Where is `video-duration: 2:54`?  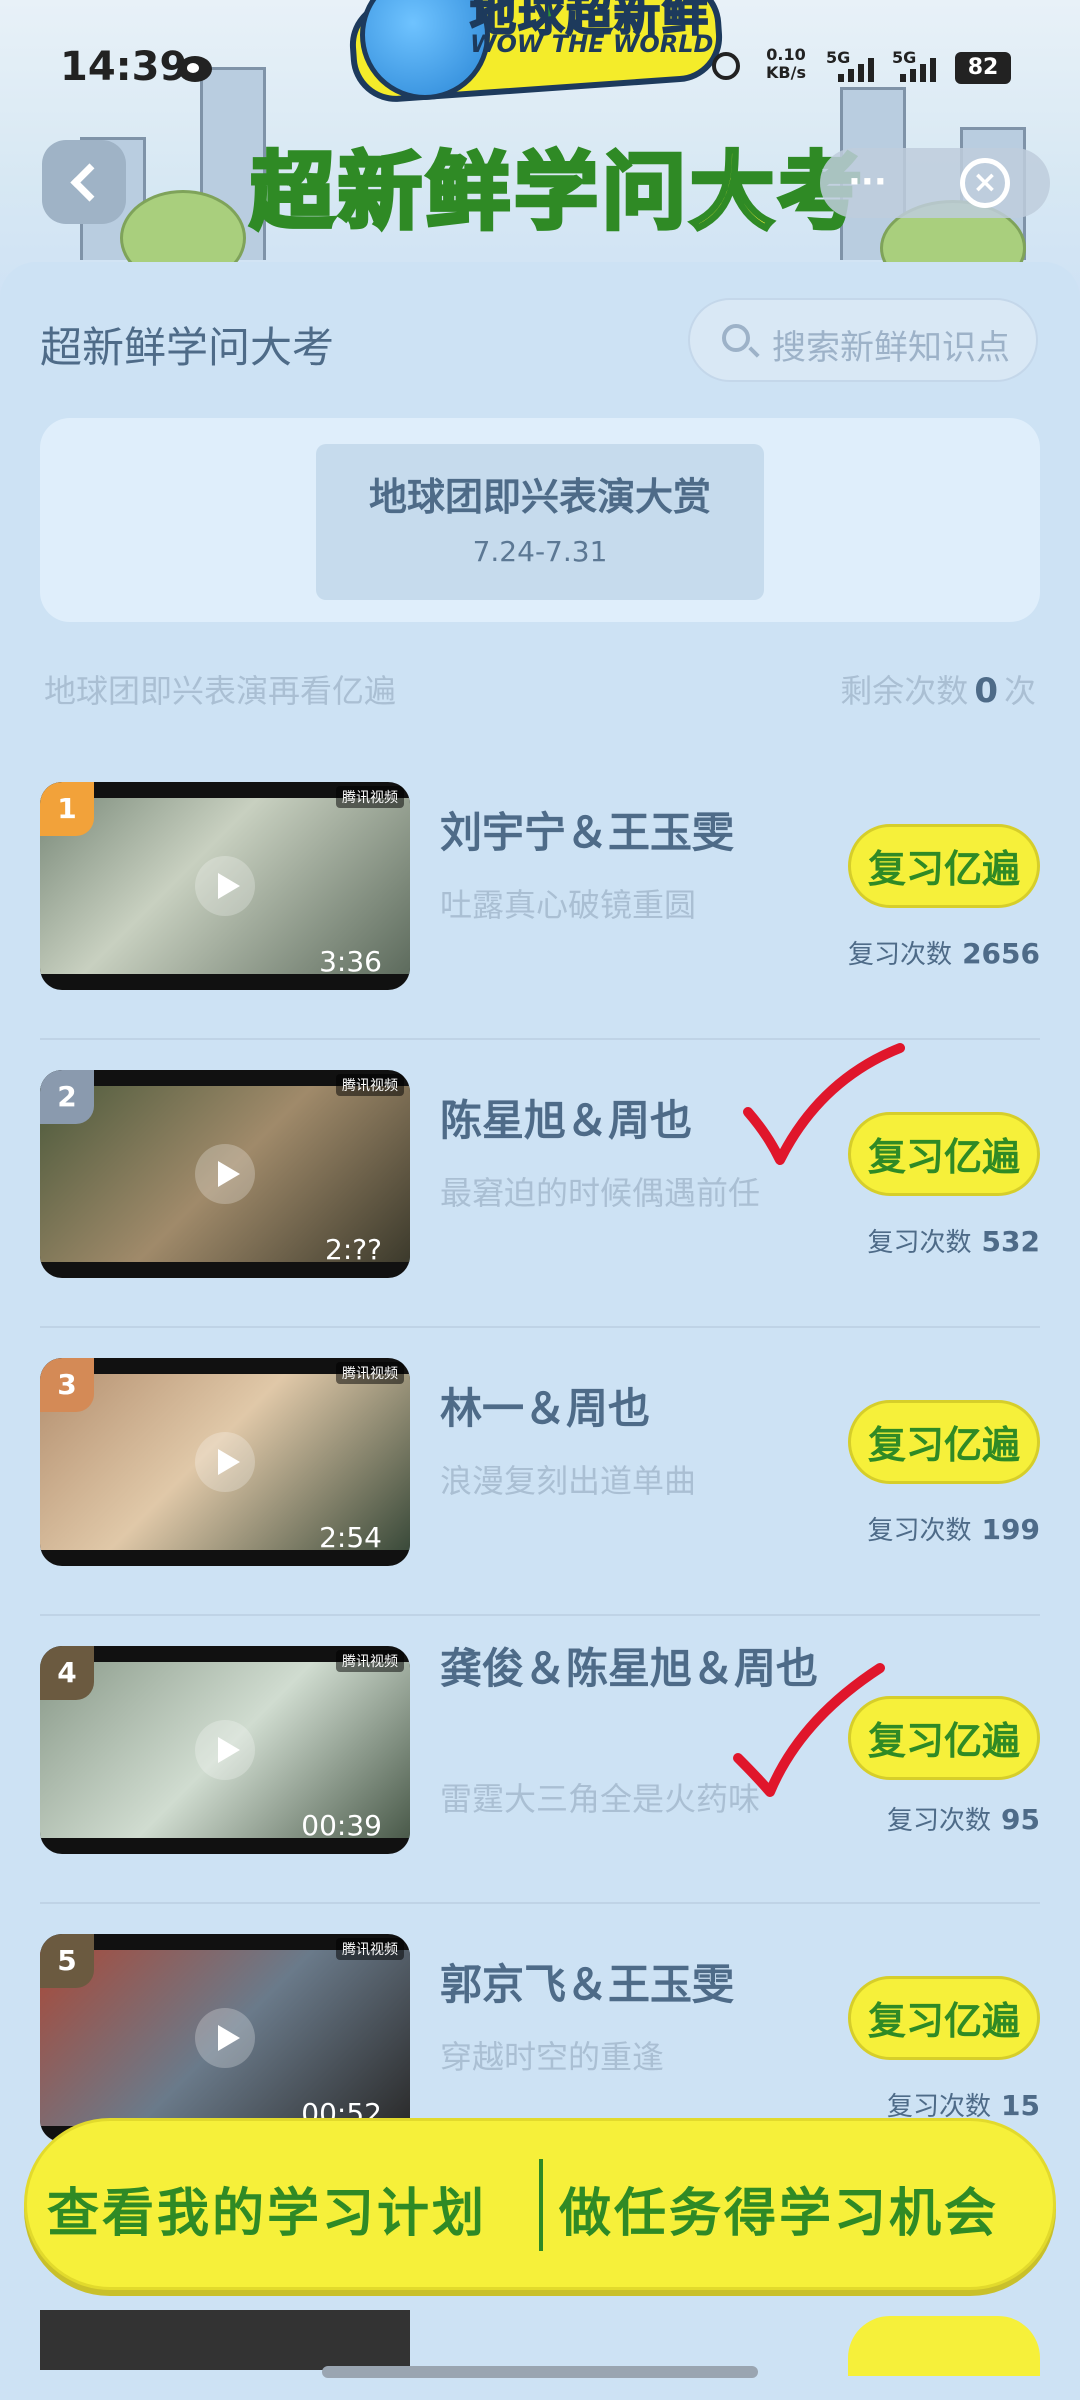
video-duration: 2:54 is located at coordinates (350, 1537).